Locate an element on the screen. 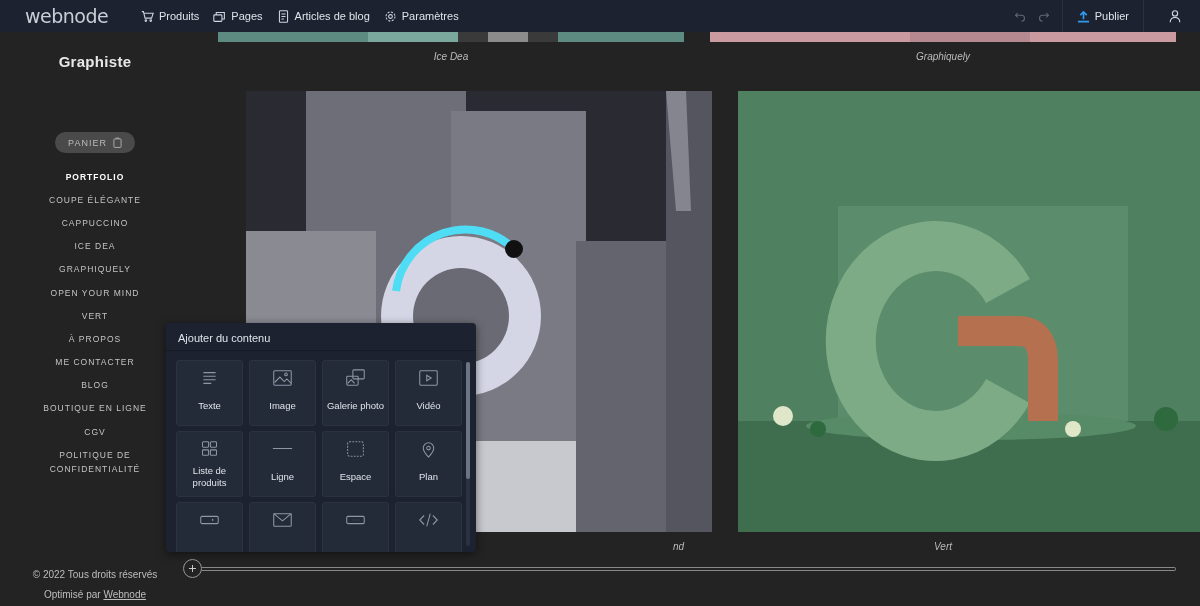  content-tile: Espace is located at coordinates (355, 464).